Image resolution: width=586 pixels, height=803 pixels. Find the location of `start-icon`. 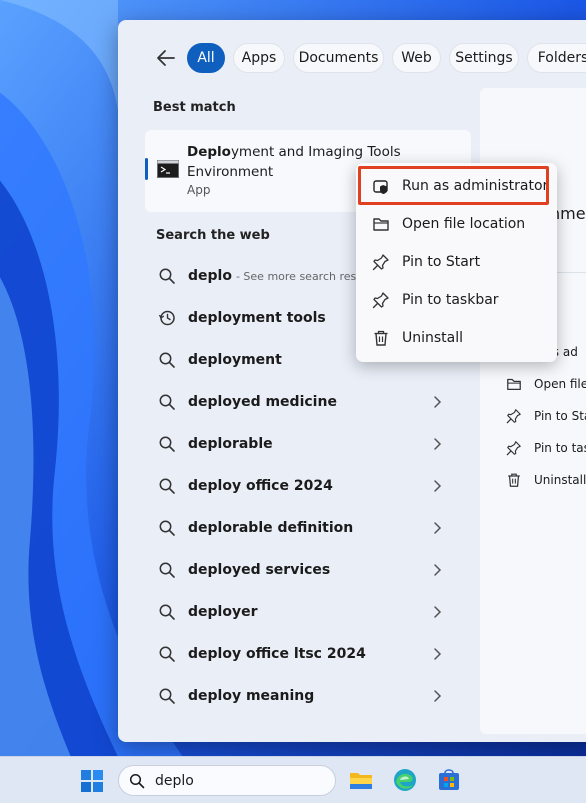

start-icon is located at coordinates (92, 781).